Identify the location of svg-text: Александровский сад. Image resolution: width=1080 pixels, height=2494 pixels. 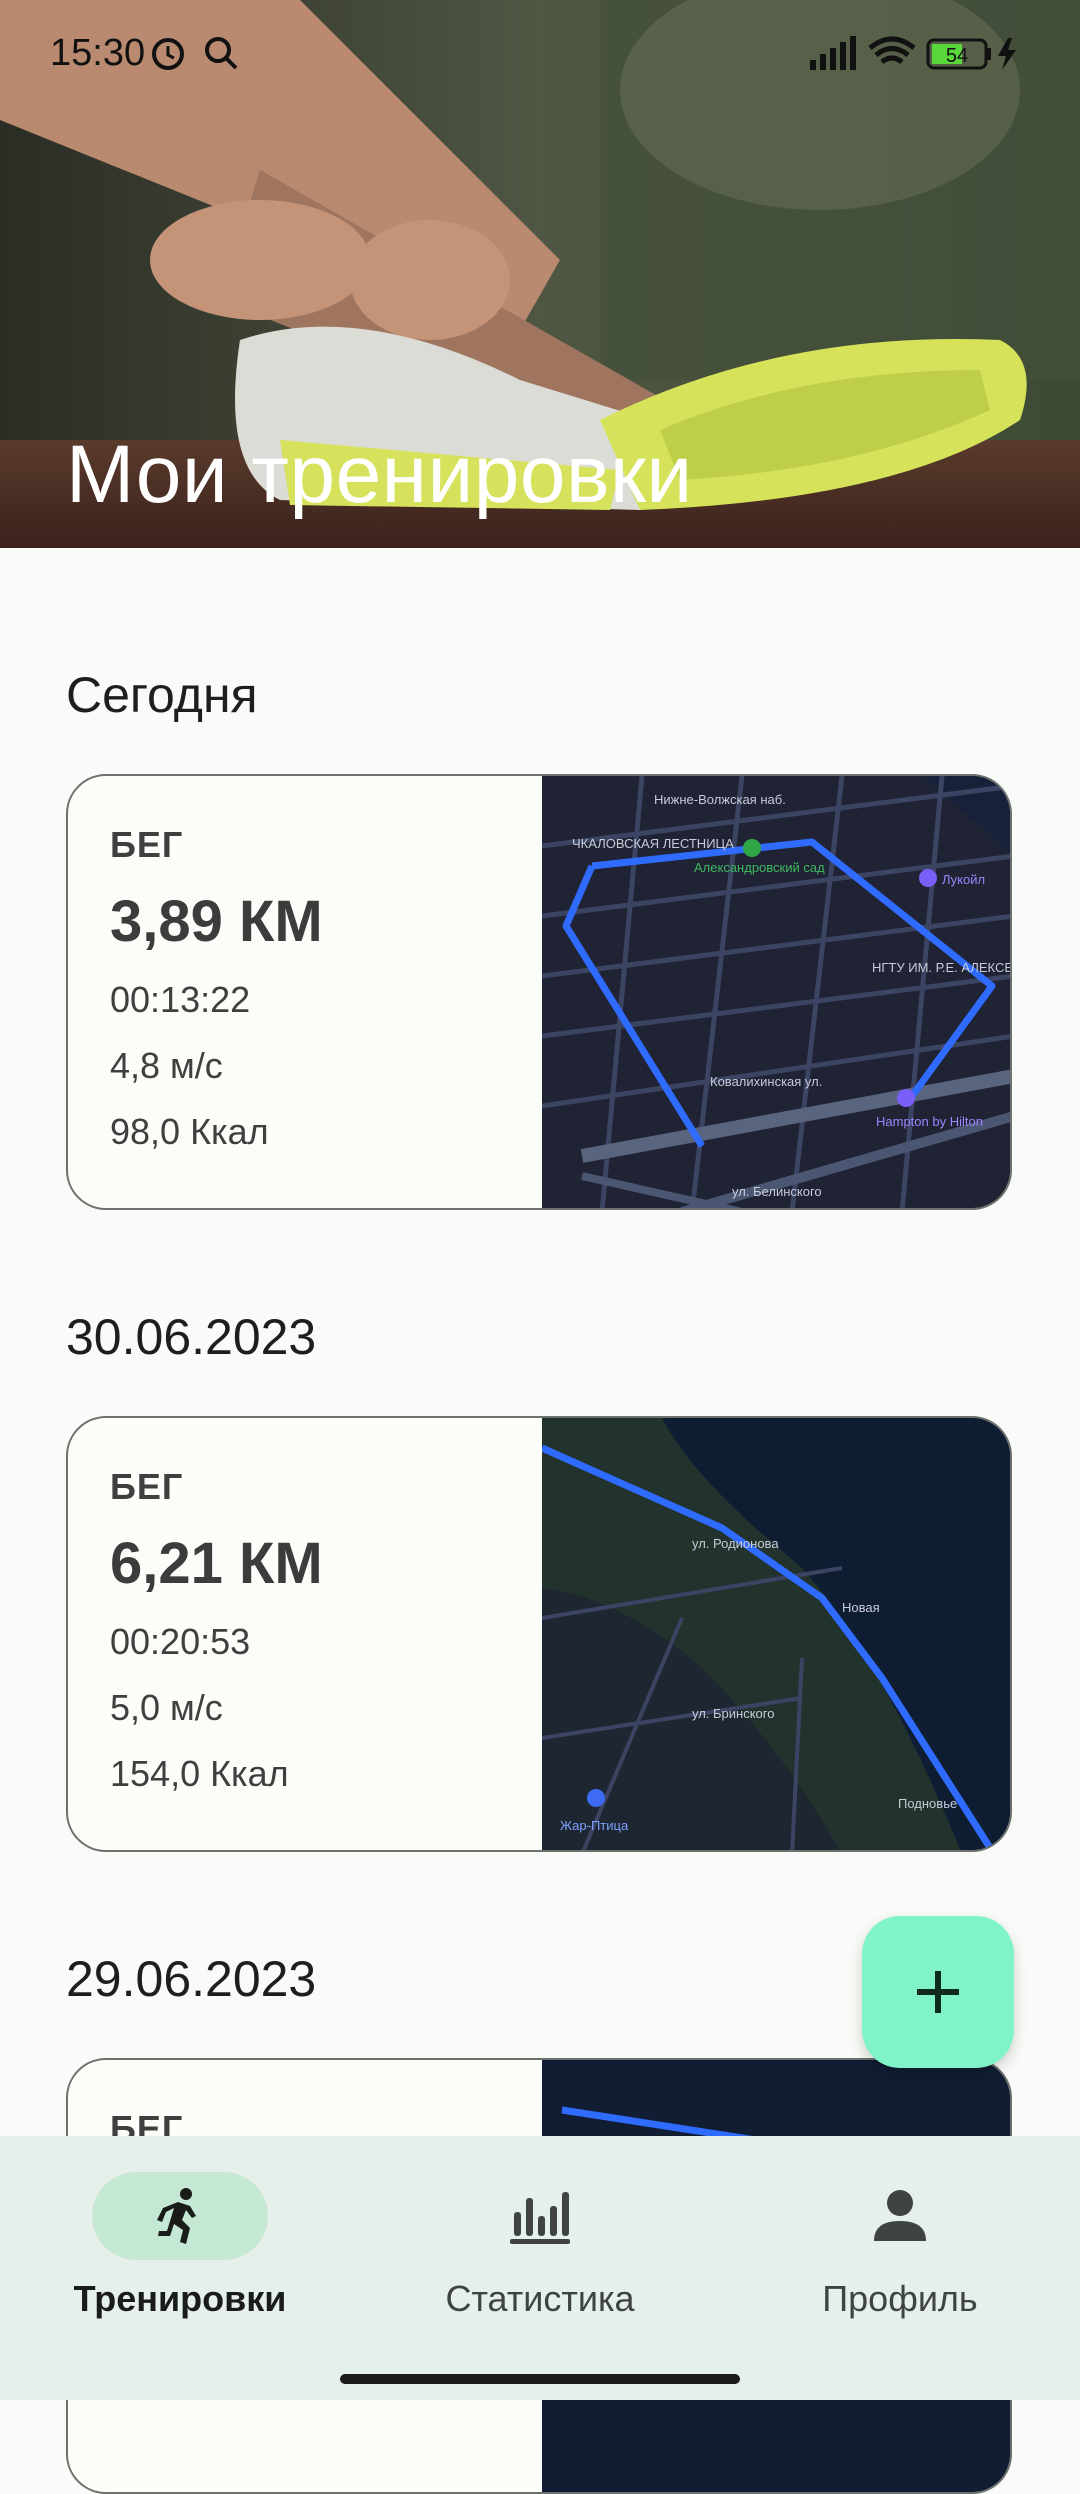
(759, 867).